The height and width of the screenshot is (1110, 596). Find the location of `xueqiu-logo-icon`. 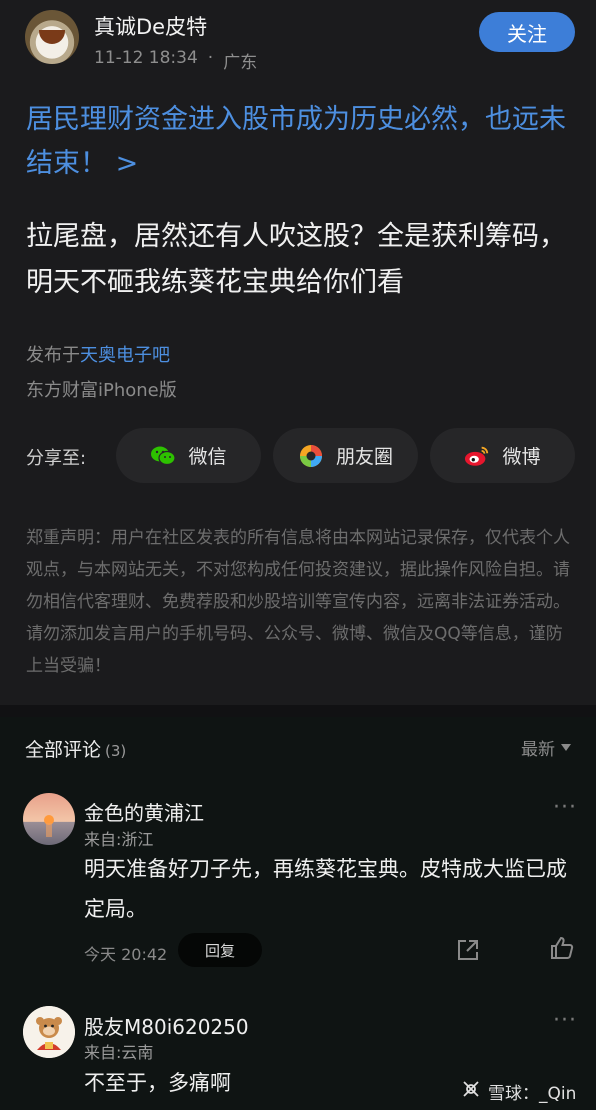

xueqiu-logo-icon is located at coordinates (471, 1091).